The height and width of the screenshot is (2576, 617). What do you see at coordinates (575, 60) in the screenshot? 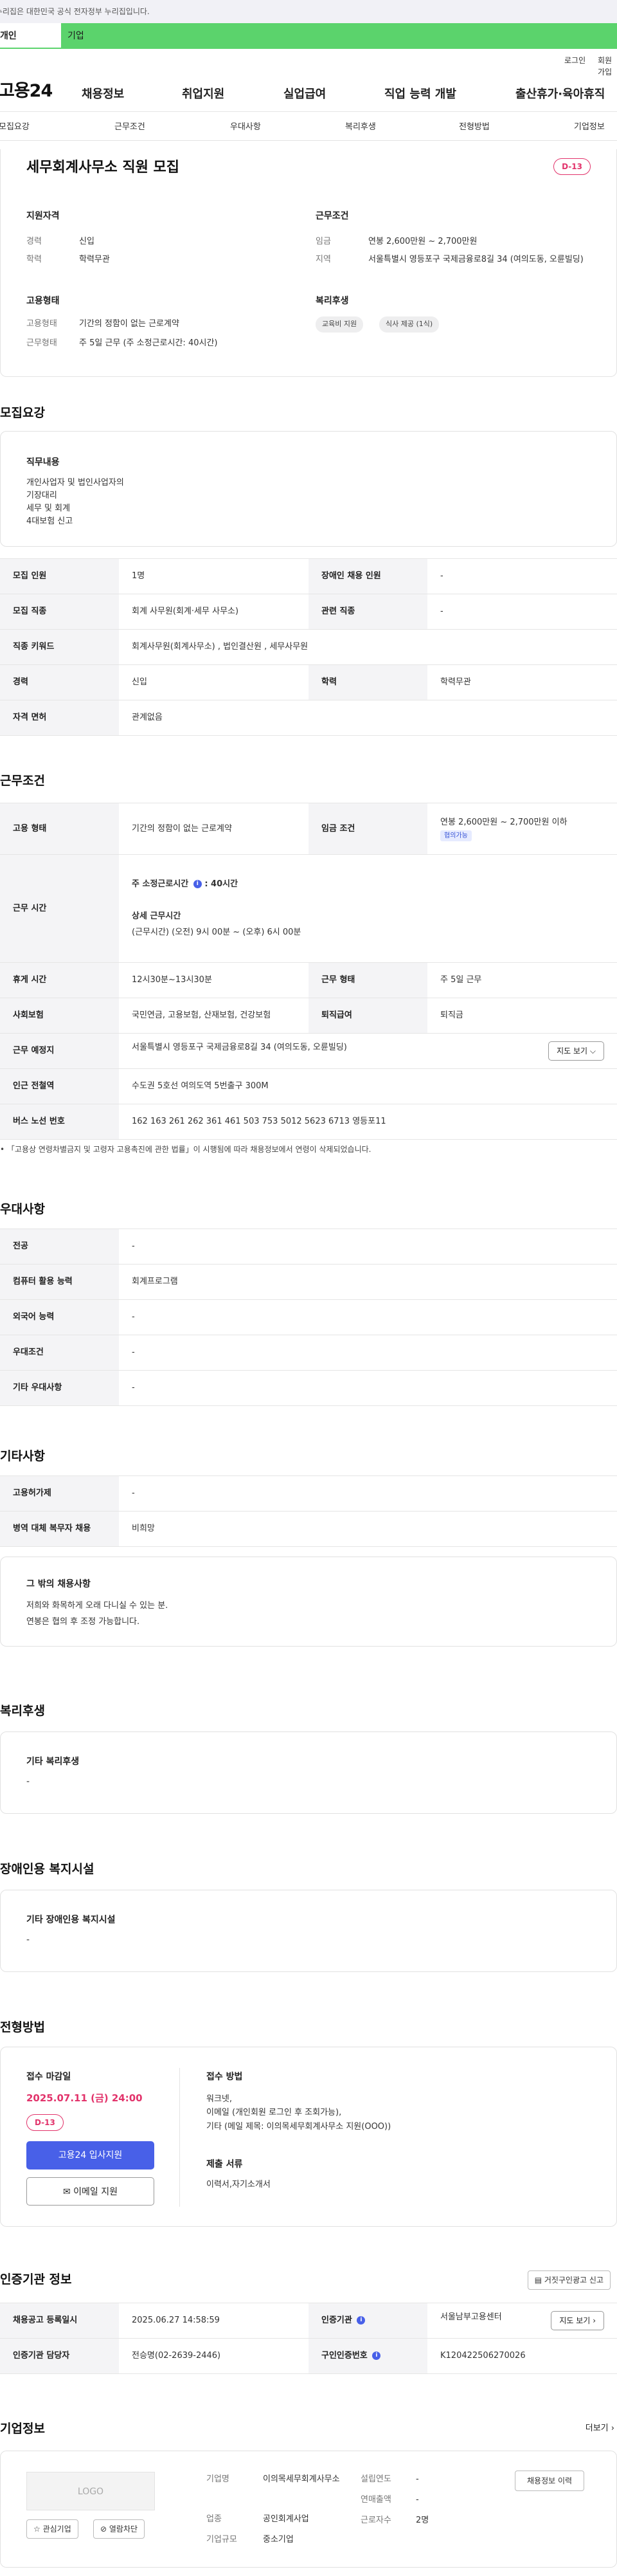
I see `login-link: 로그인` at bounding box center [575, 60].